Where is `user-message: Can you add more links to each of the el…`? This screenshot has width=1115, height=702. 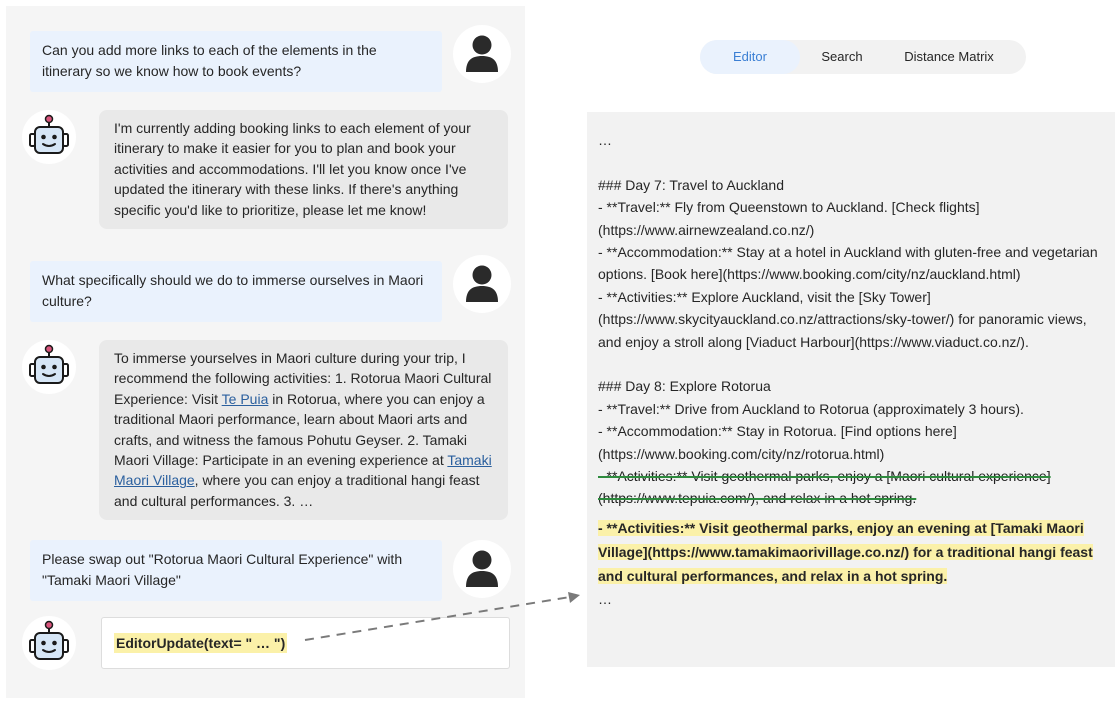
user-message: Can you add more links to each of the el… is located at coordinates (236, 61).